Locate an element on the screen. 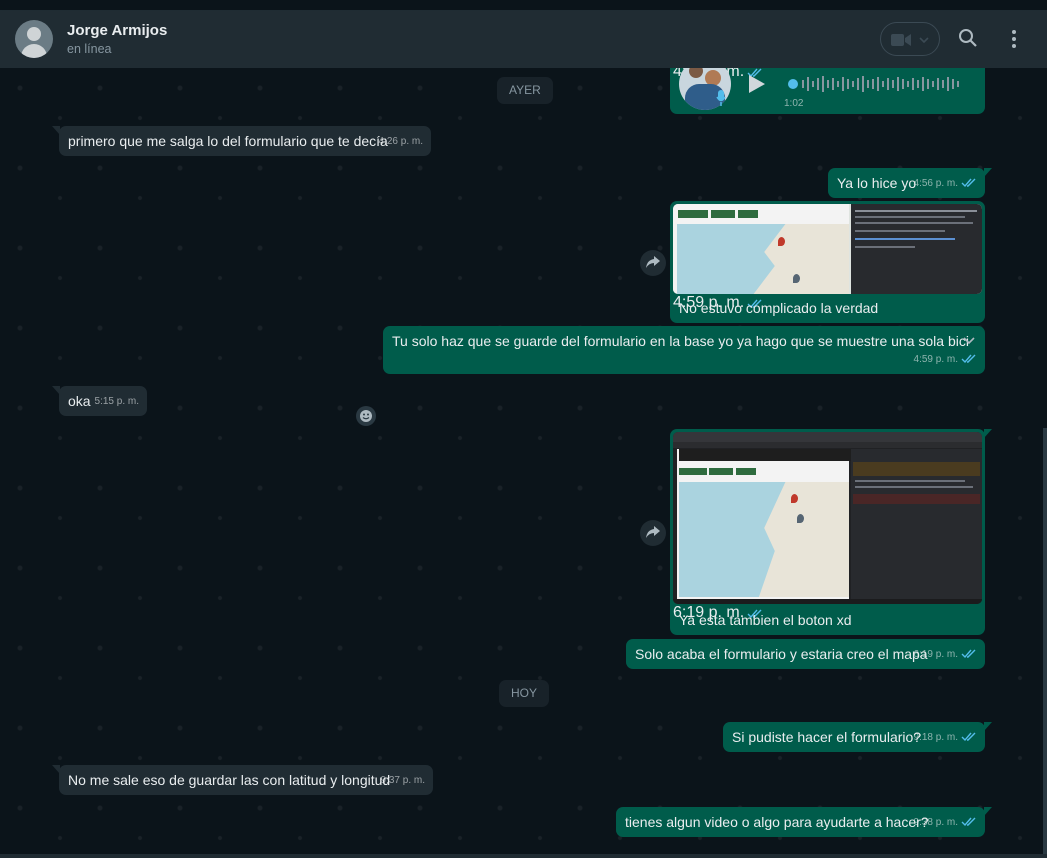 This screenshot has width=1047, height=858. composer-edge is located at coordinates (523, 856).